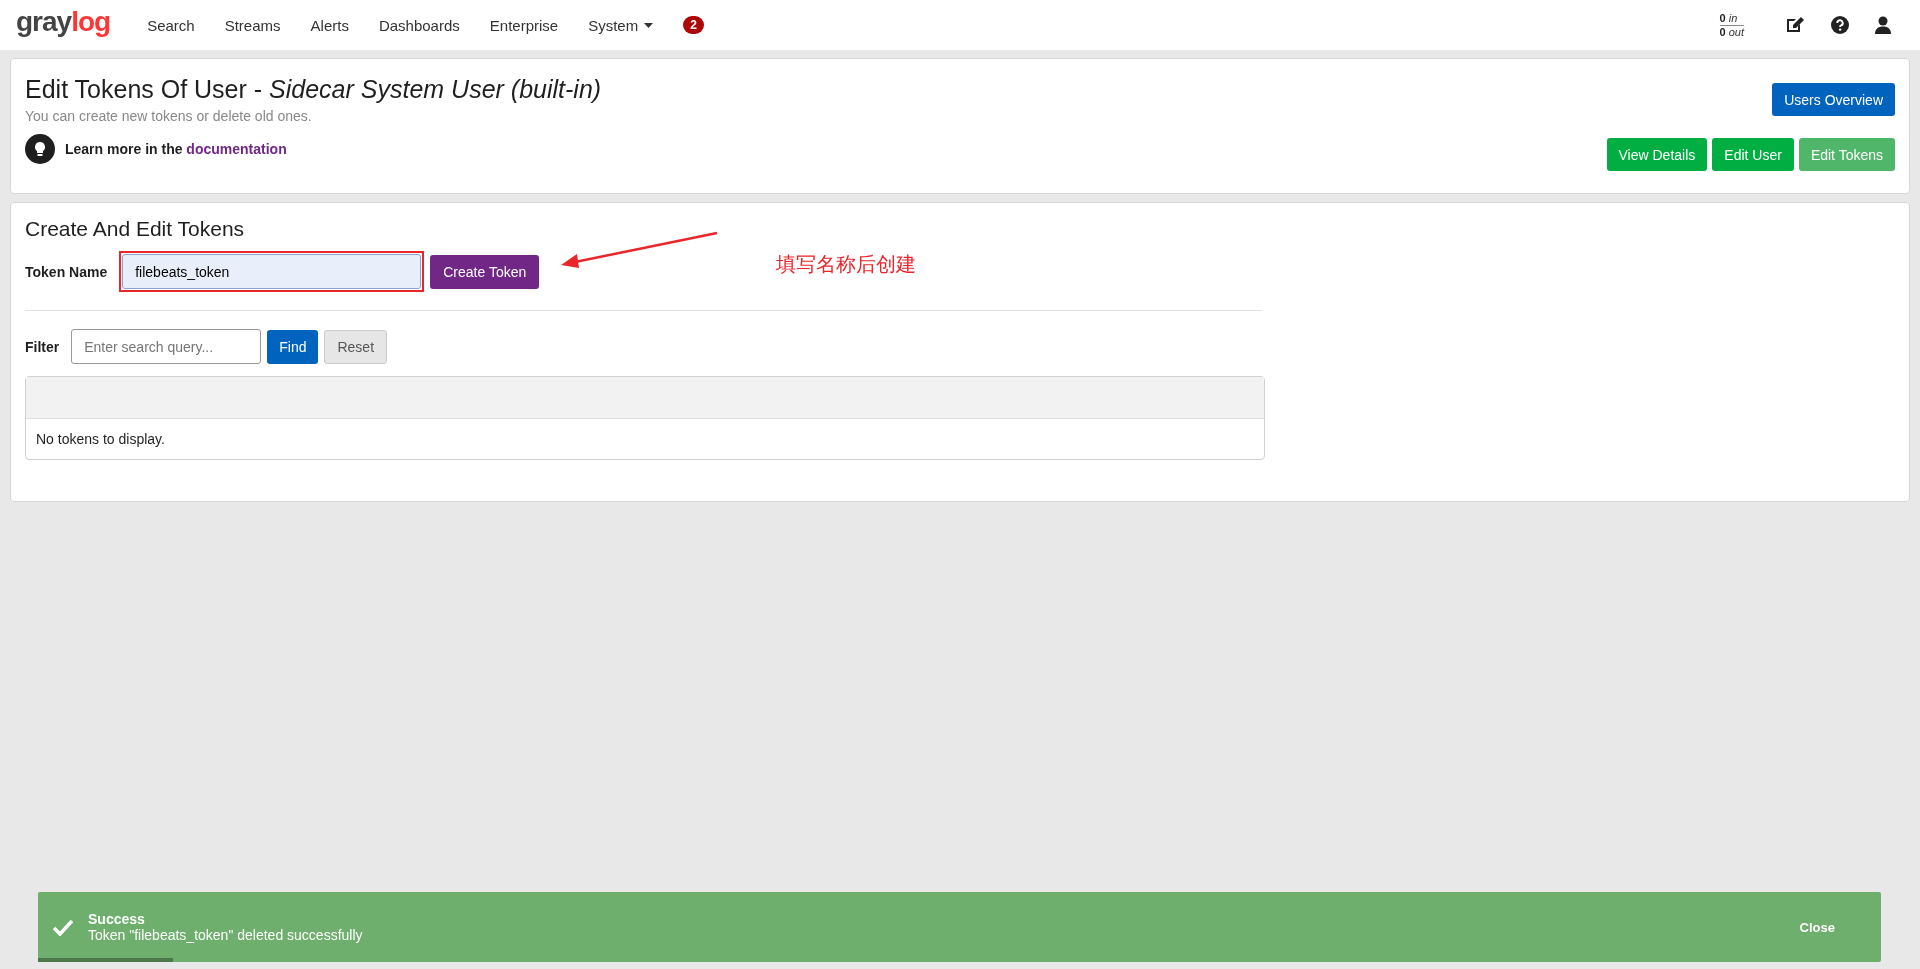 The width and height of the screenshot is (1920, 969). Describe the element at coordinates (329, 25) in the screenshot. I see `nav-link: Alerts` at that location.